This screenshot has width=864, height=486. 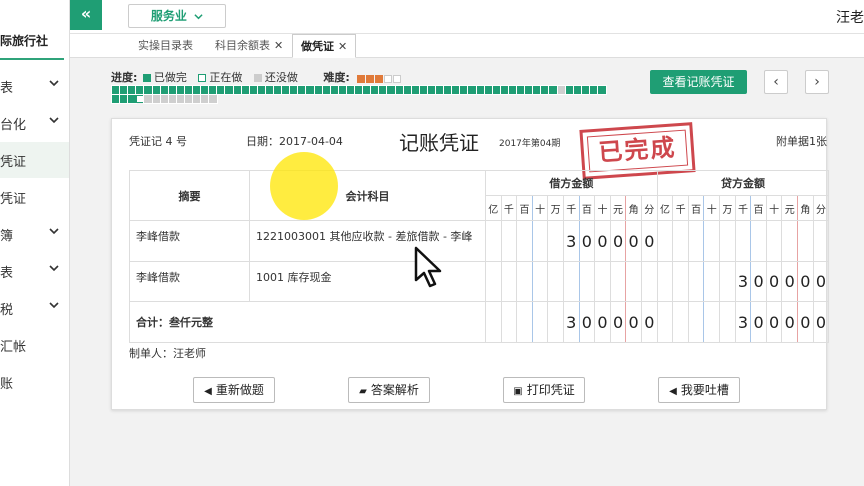 What do you see at coordinates (34, 123) in the screenshot?
I see `sidebar-item: 台化` at bounding box center [34, 123].